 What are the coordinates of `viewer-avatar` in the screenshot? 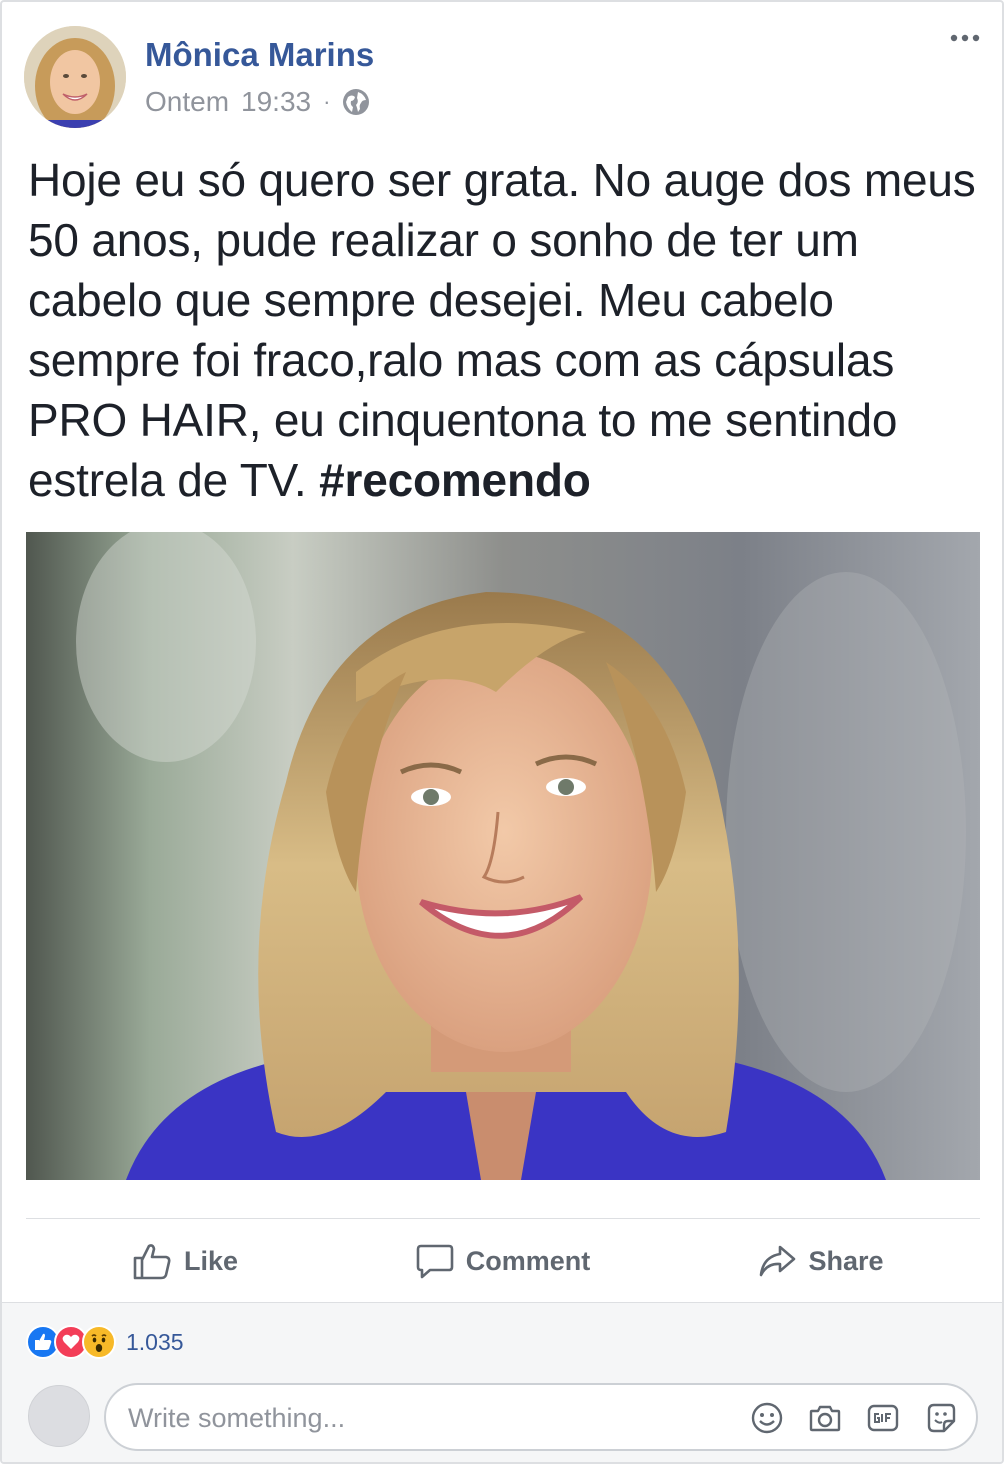 It's located at (59, 1416).